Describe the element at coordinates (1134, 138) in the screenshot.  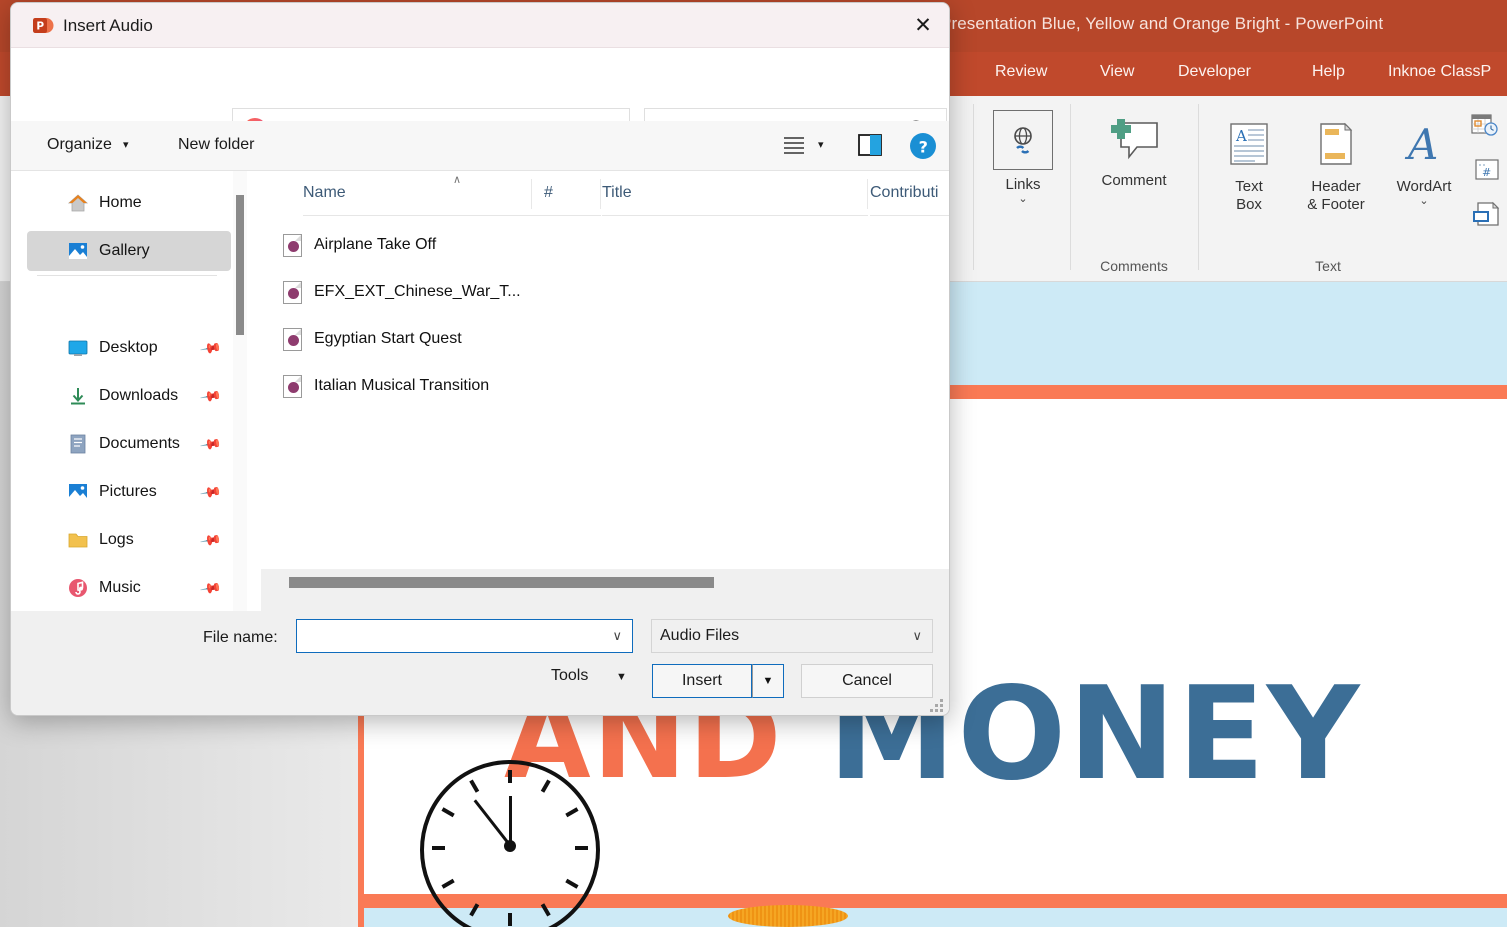
I see `comment-icon` at that location.